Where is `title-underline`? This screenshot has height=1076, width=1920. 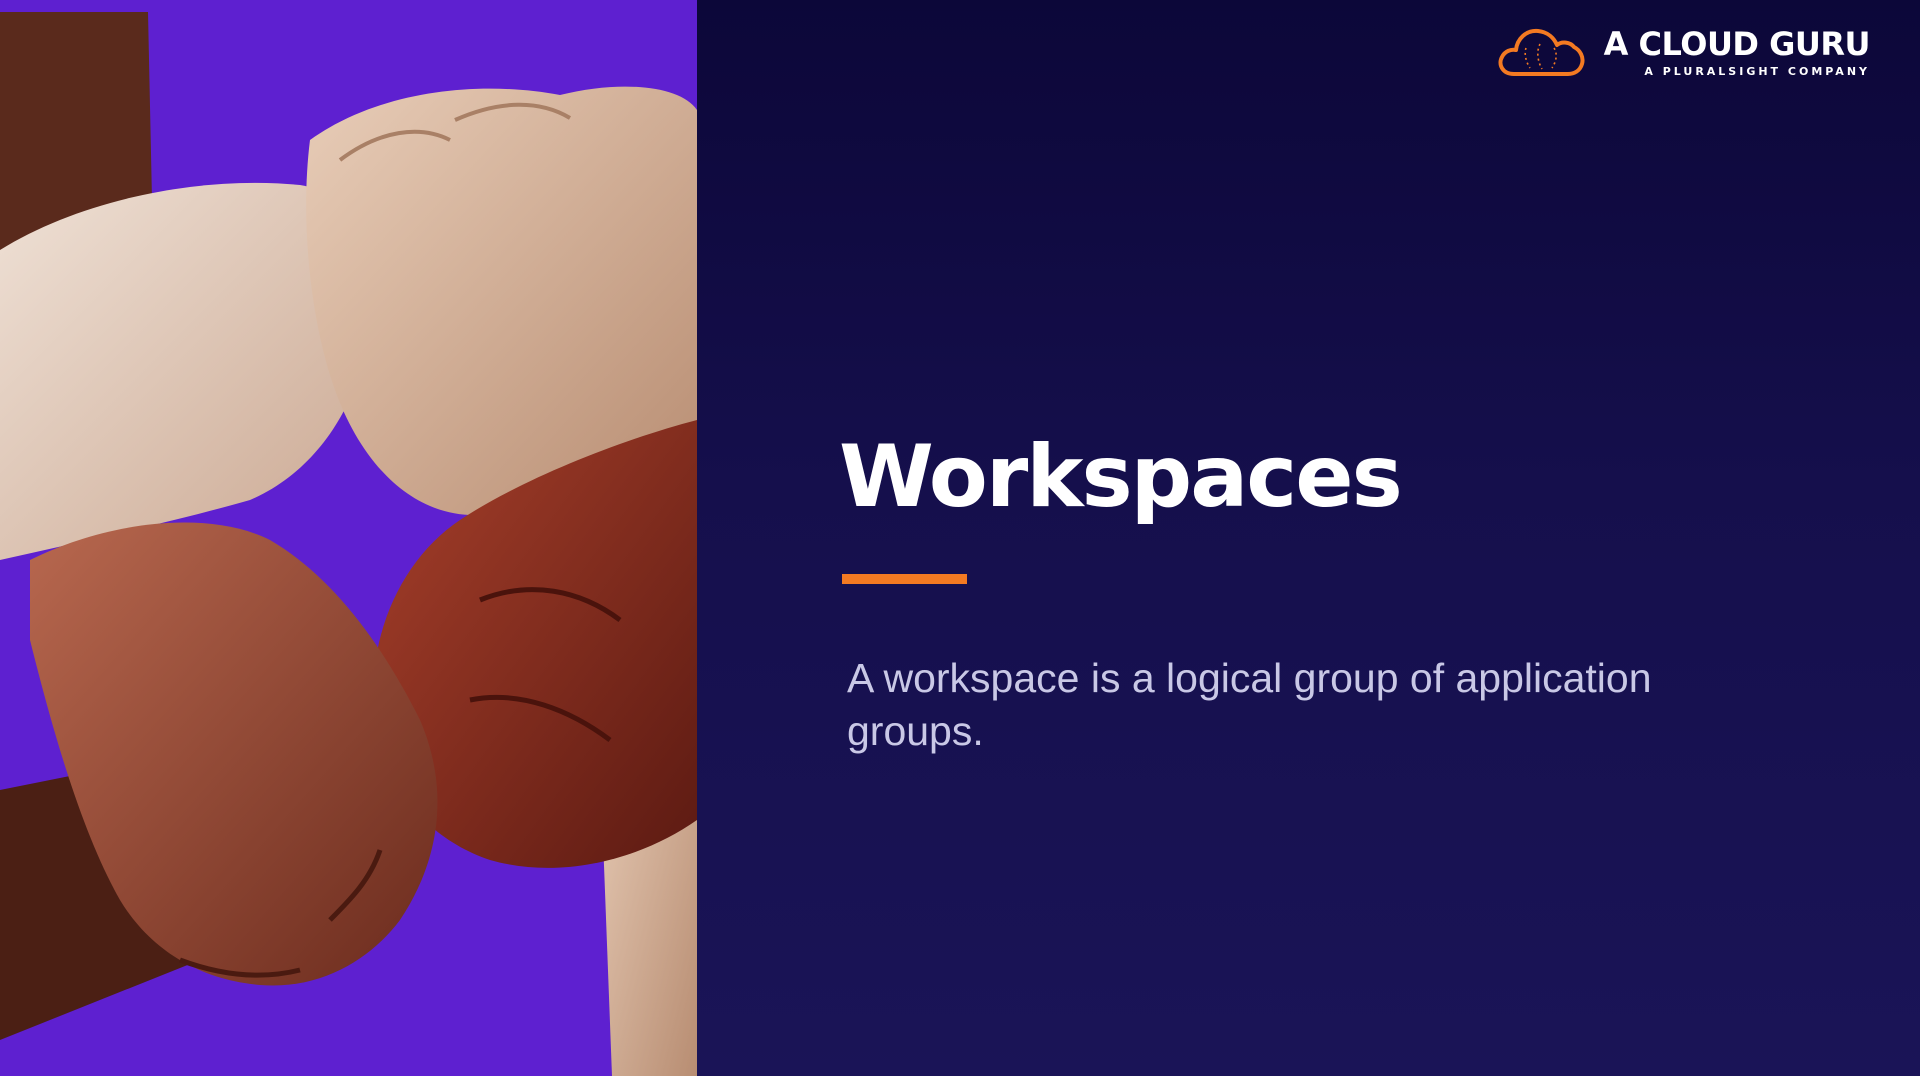
title-underline is located at coordinates (904, 579).